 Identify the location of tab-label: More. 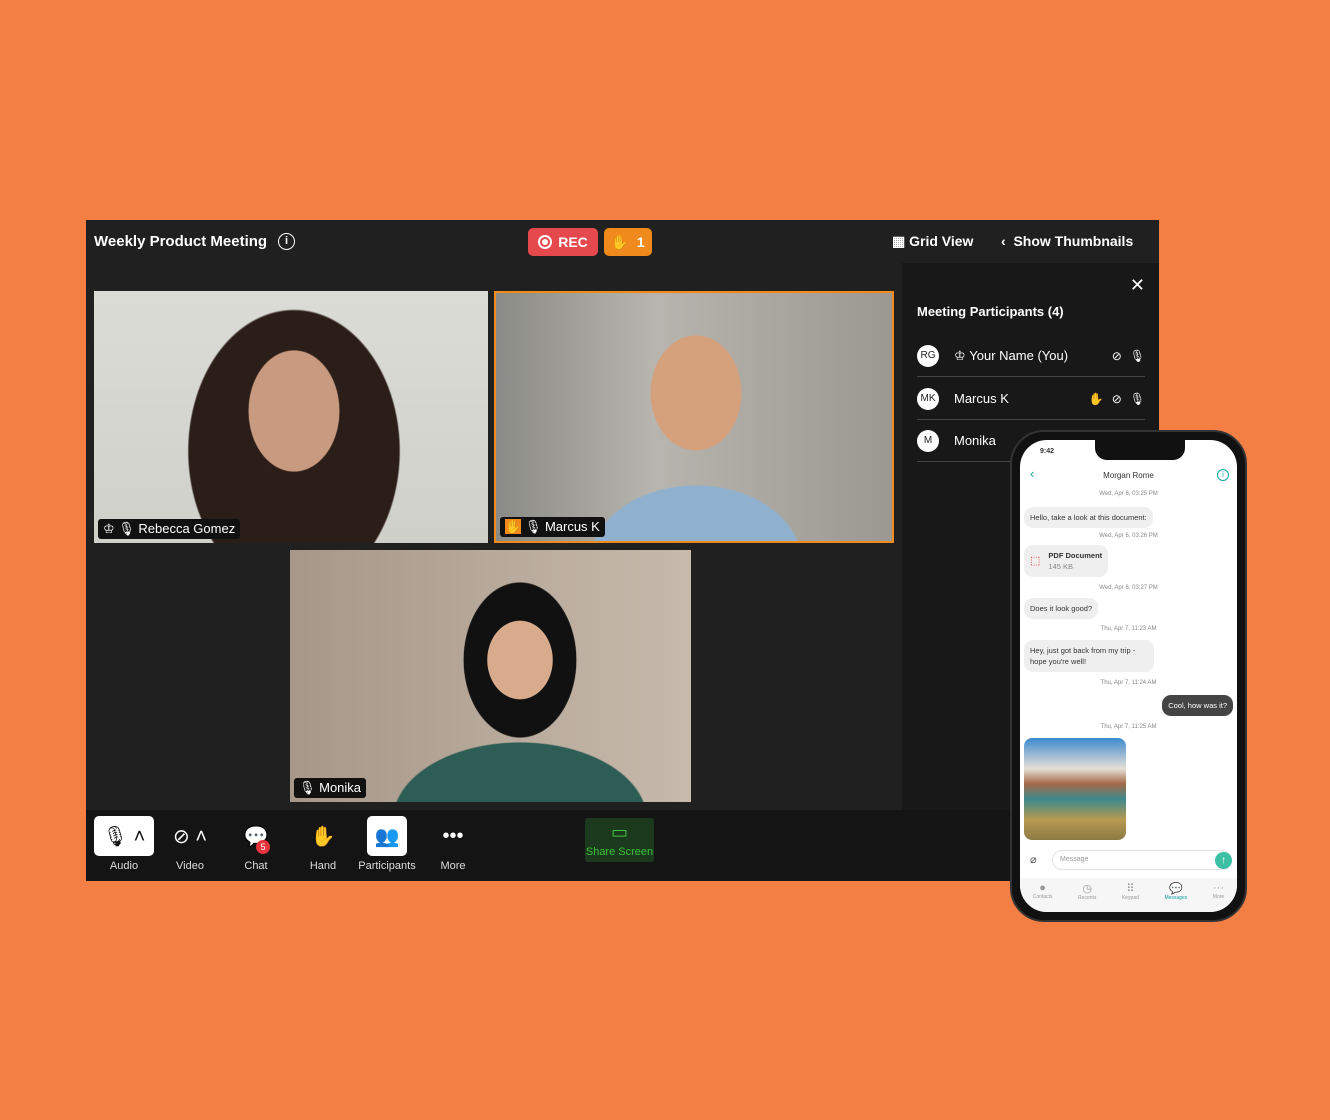
(1218, 897).